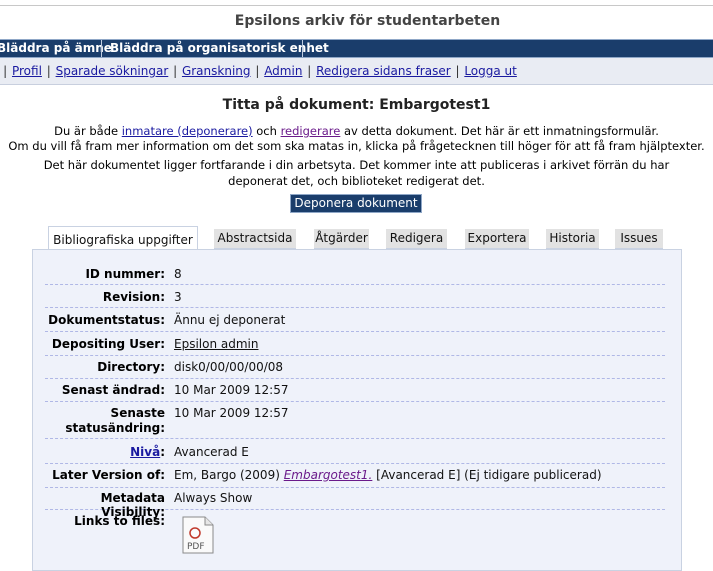 The width and height of the screenshot is (713, 571). What do you see at coordinates (108, 475) in the screenshot?
I see `field-label: Later Version of:` at bounding box center [108, 475].